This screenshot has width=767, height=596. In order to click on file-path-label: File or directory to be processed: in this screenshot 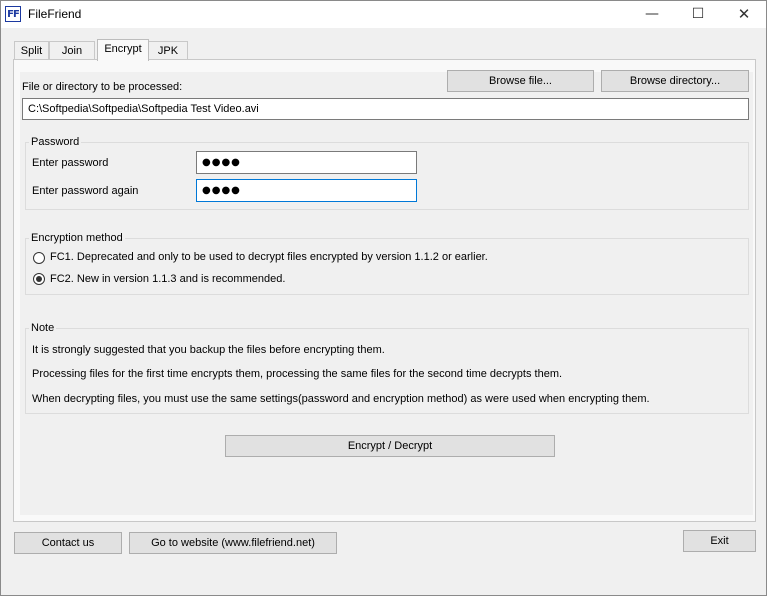, I will do `click(102, 87)`.